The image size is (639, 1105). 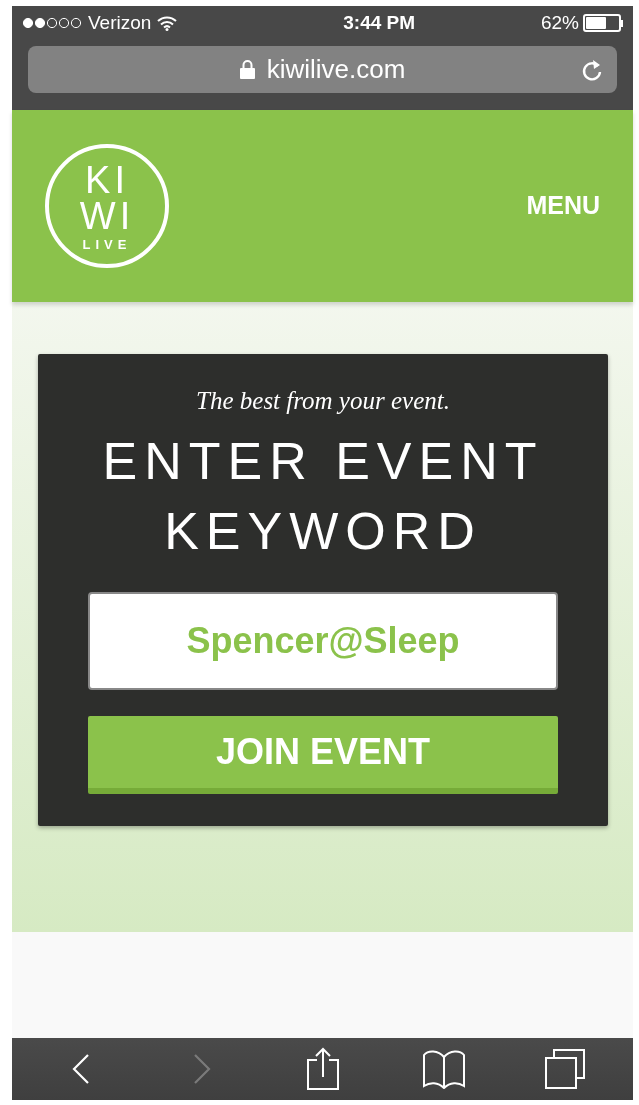 What do you see at coordinates (52, 23) in the screenshot?
I see `signal-icon` at bounding box center [52, 23].